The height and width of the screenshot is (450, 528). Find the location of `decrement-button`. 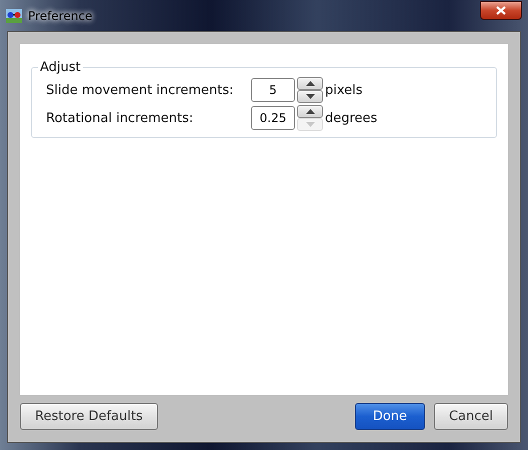

decrement-button is located at coordinates (310, 96).